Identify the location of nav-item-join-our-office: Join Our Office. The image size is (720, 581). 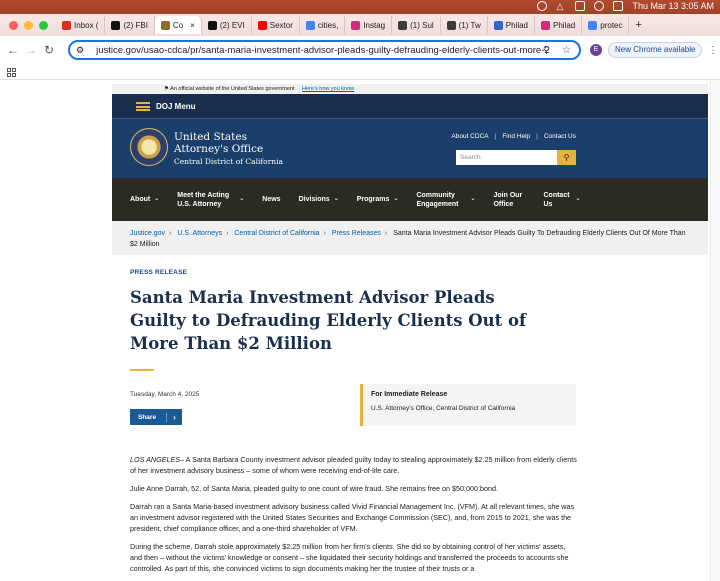
(509, 200).